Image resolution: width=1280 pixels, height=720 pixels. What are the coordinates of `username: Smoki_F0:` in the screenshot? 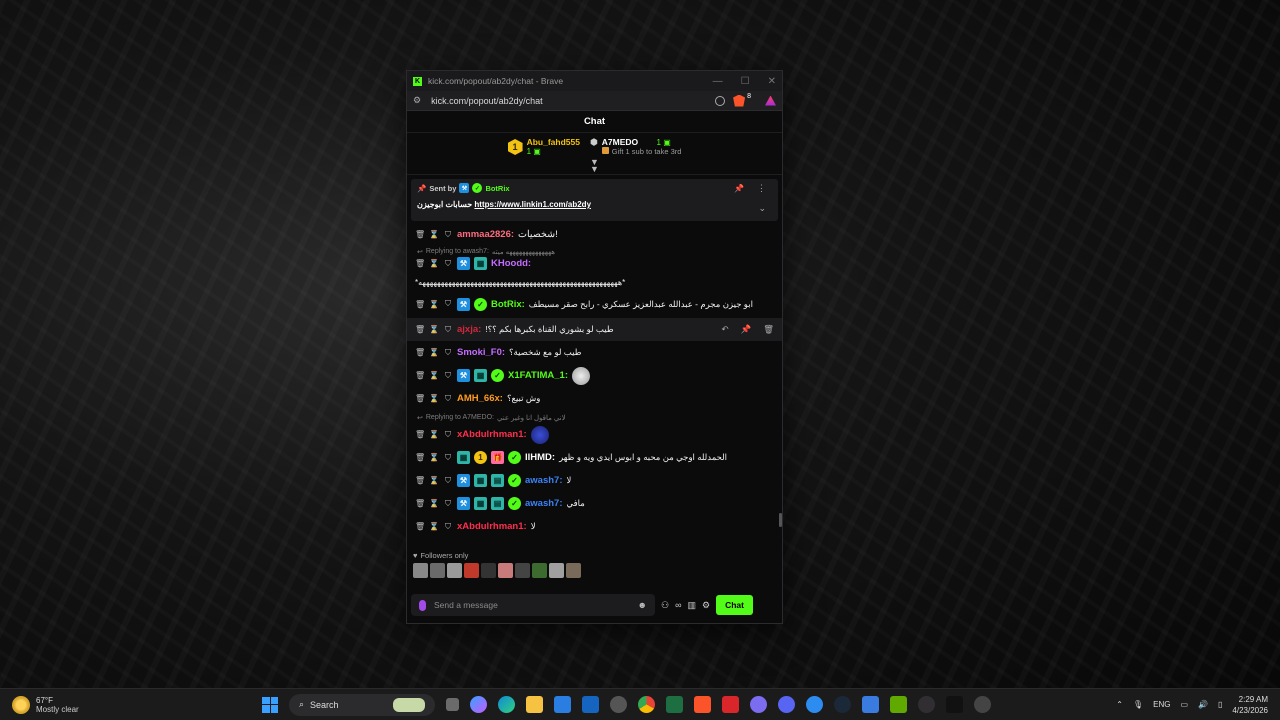 It's located at (481, 352).